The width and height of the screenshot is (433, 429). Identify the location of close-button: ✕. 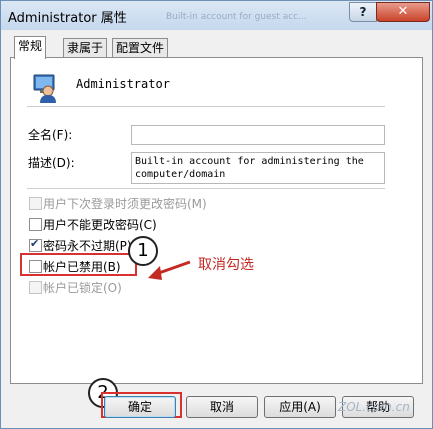
(403, 12).